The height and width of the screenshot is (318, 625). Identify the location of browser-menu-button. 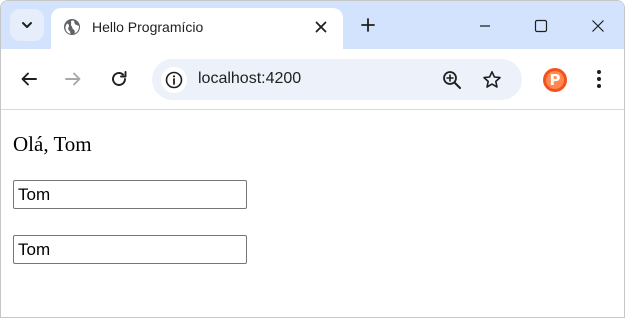
(599, 79).